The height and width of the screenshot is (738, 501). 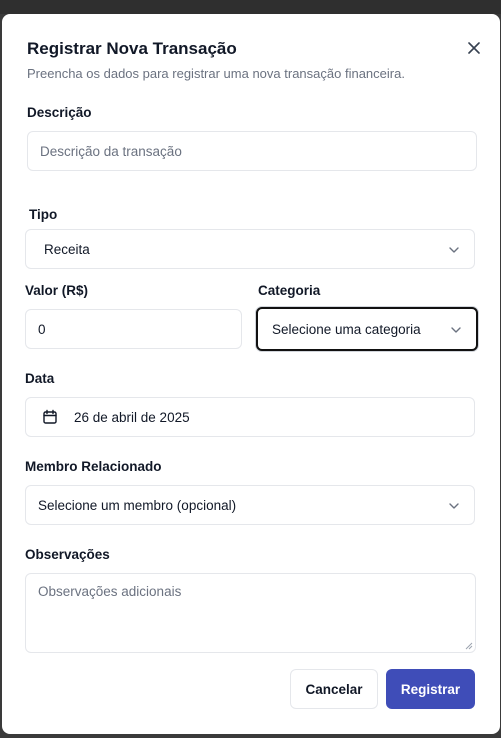 I want to click on categoria-label: Categoria, so click(x=289, y=290).